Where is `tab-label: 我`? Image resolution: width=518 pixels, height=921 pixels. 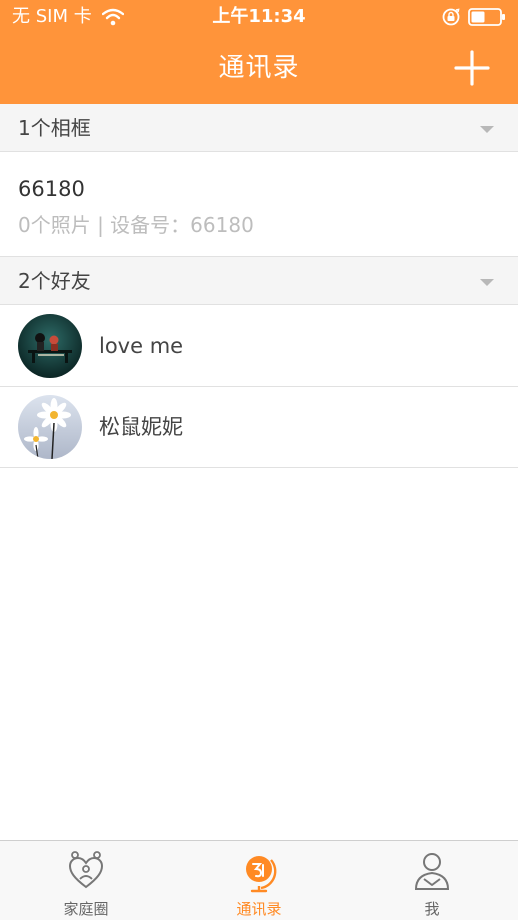 tab-label: 我 is located at coordinates (432, 909).